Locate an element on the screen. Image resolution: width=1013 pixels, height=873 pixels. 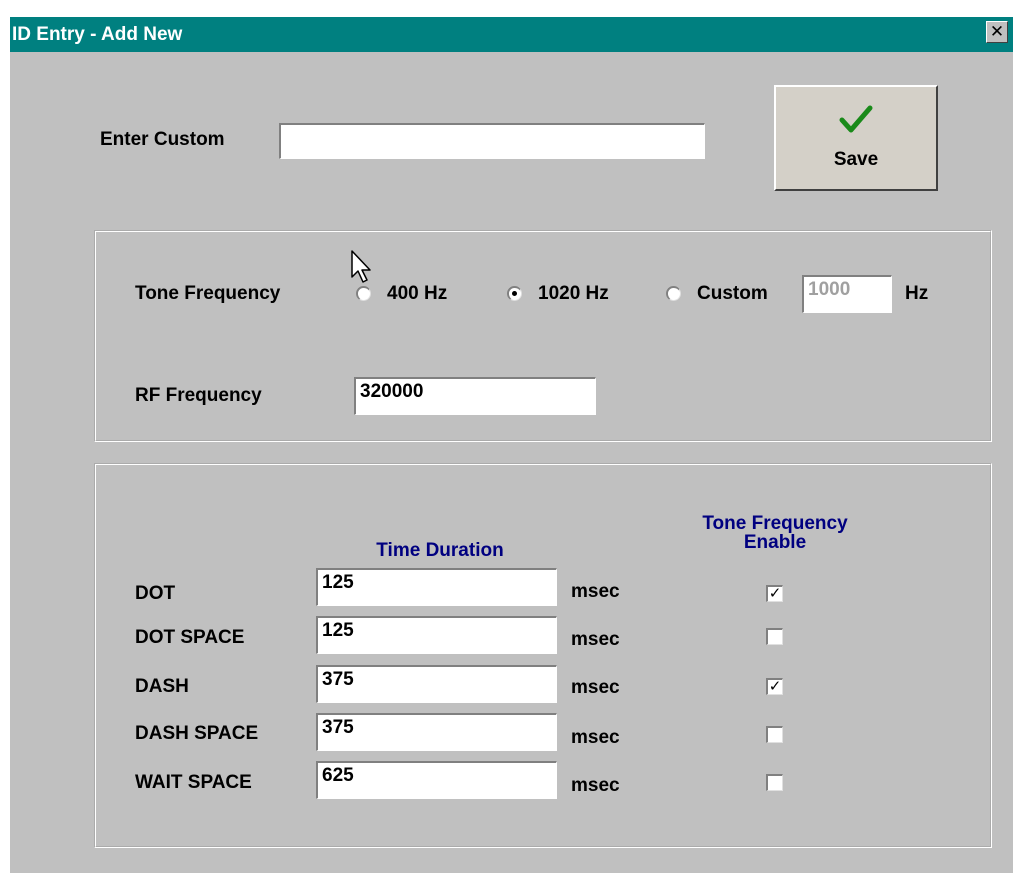
save-button-label: Save is located at coordinates (856, 159).